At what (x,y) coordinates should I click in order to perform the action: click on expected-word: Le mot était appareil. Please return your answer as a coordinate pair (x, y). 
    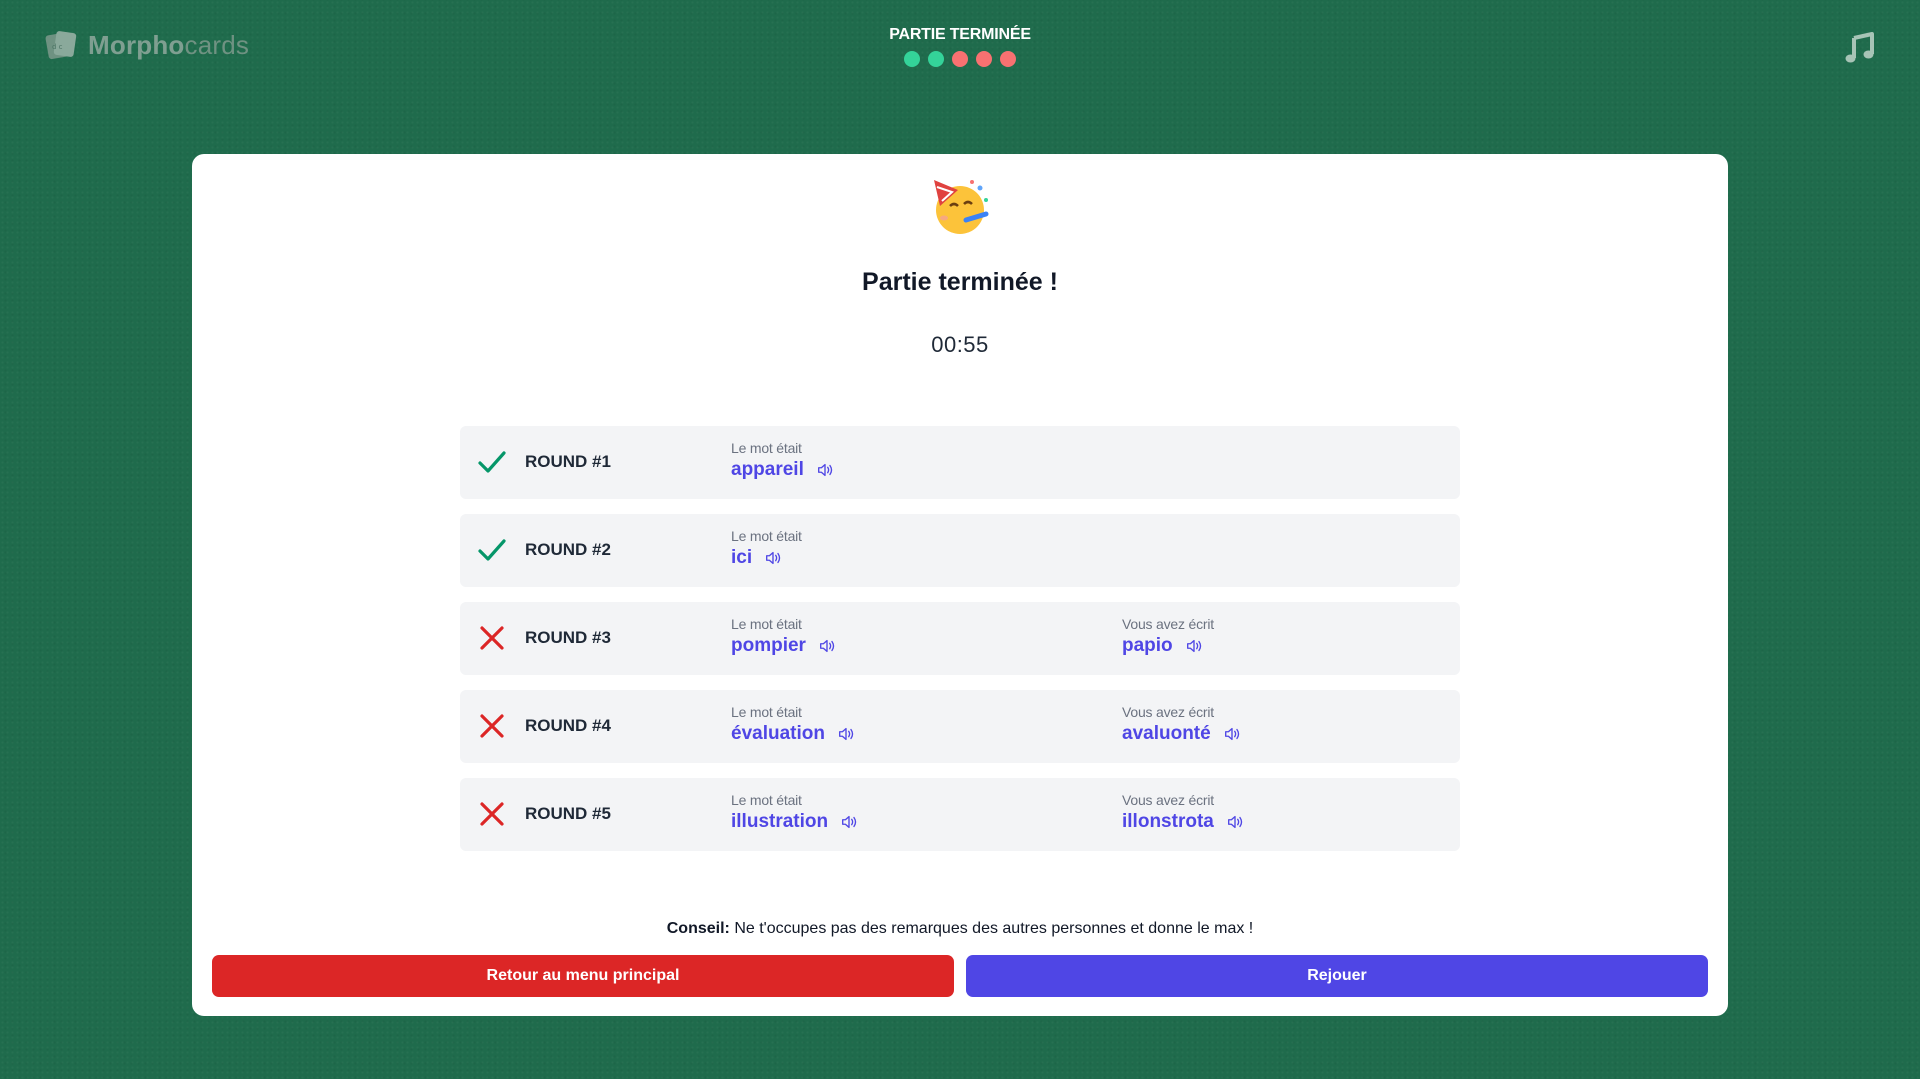
    Looking at the image, I should click on (782, 460).